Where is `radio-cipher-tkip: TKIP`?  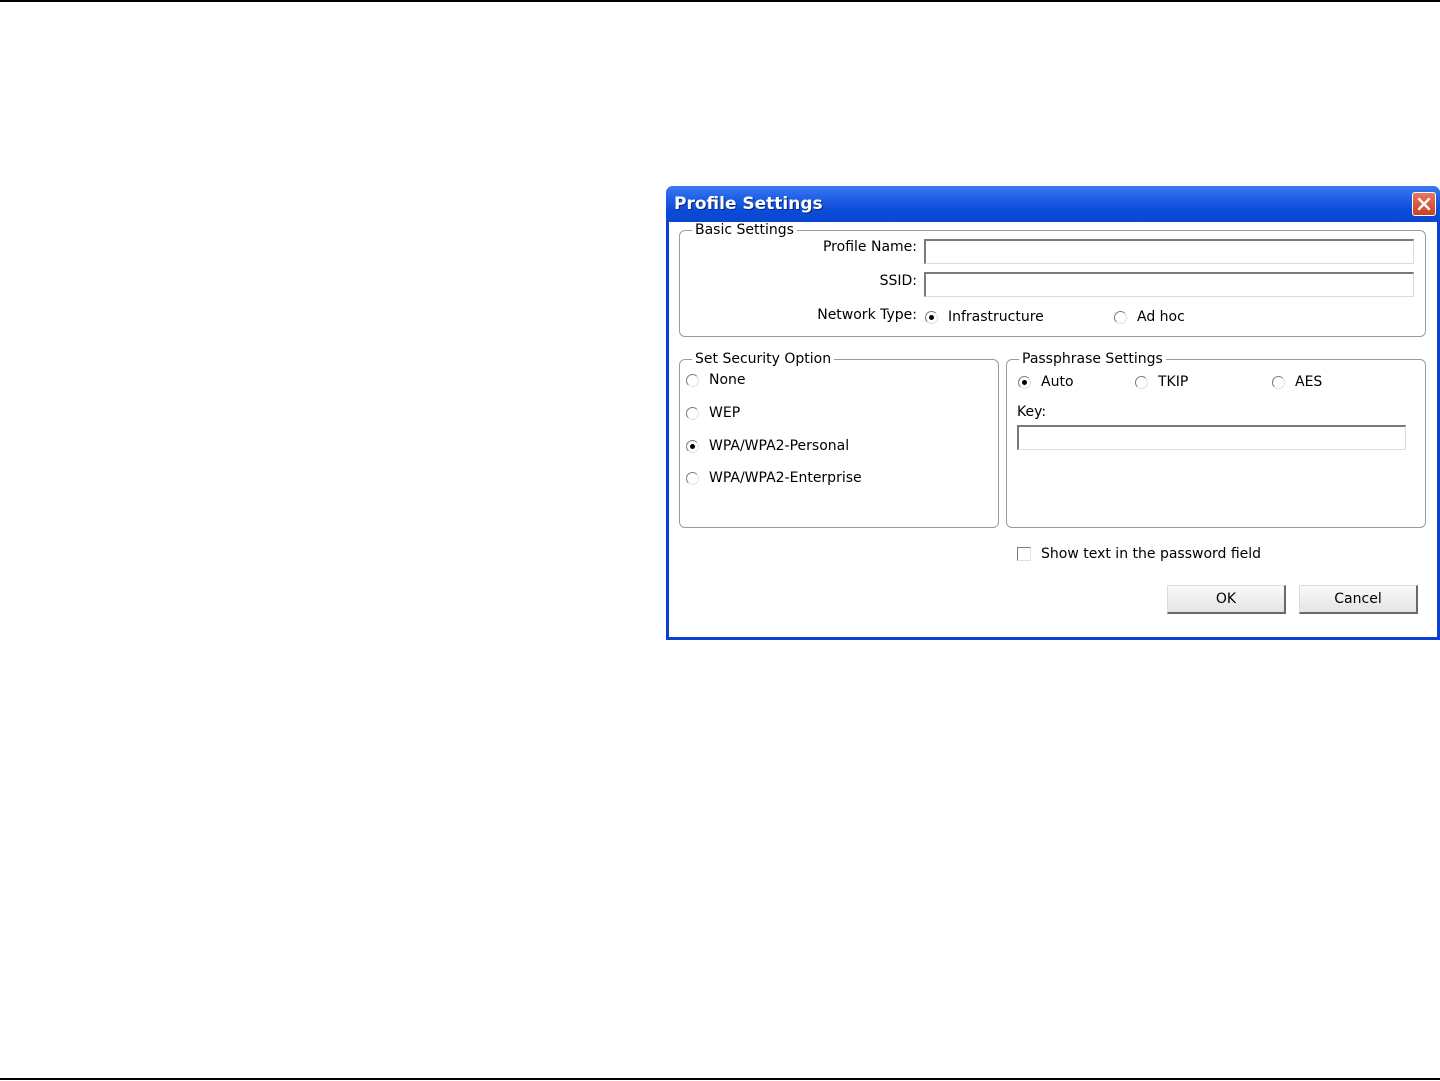 radio-cipher-tkip: TKIP is located at coordinates (1161, 382).